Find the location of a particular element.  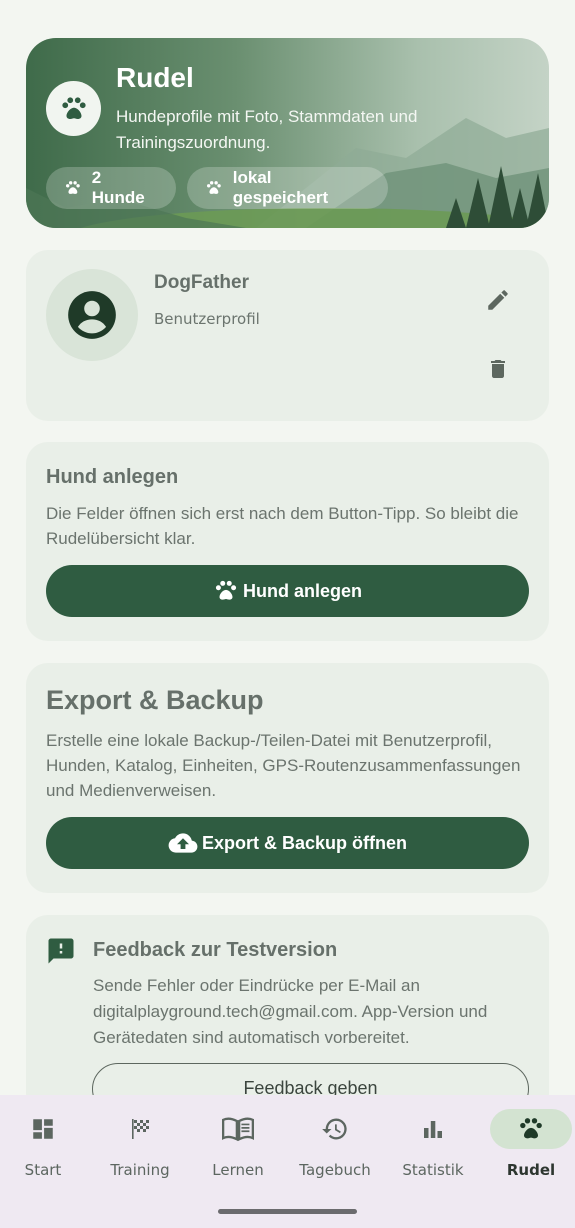

nav-item-training: Training is located at coordinates (140, 1144).